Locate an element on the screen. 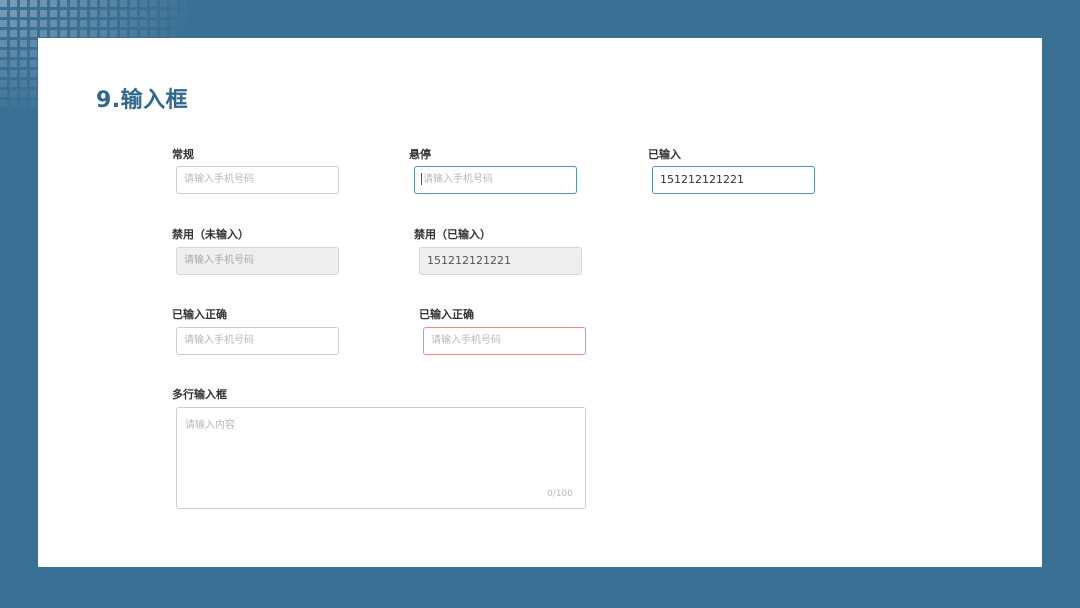  normal-input: 请输入手机号码 is located at coordinates (257, 180).